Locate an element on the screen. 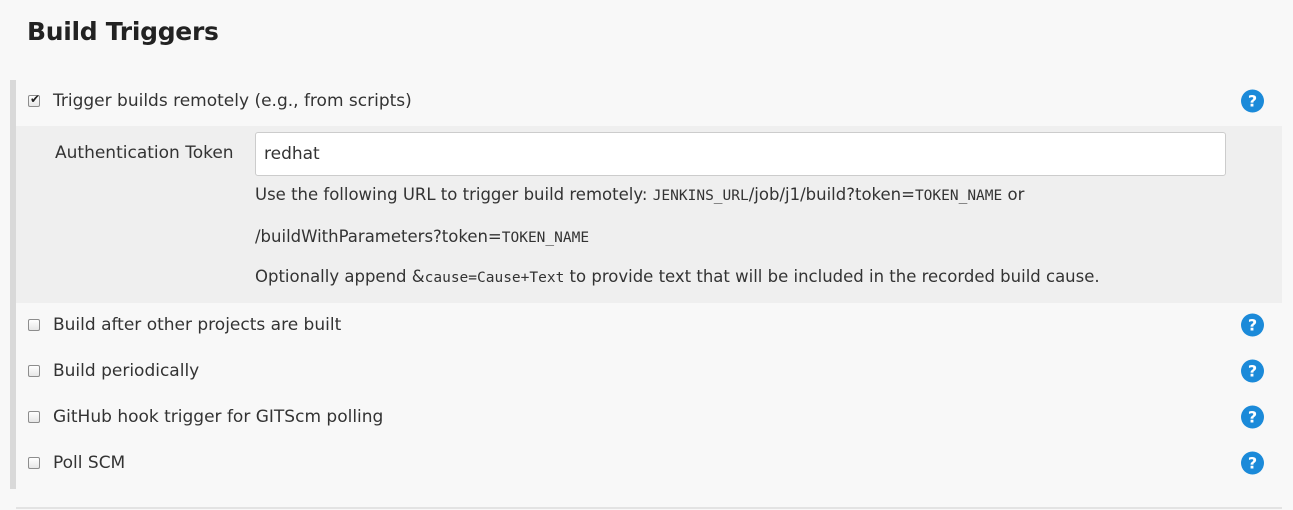 This screenshot has height=510, width=1293. auth-token-input is located at coordinates (740, 154).